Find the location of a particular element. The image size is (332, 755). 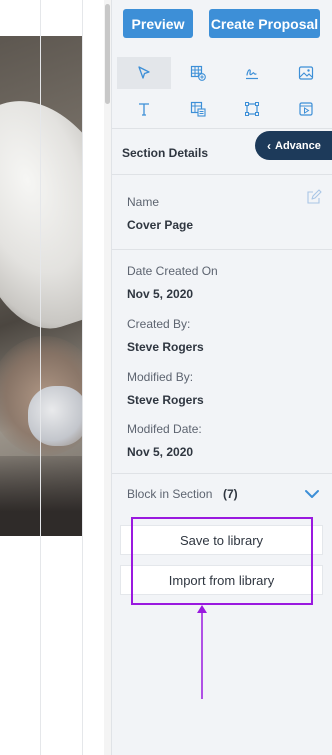

canvas-scrollbar is located at coordinates (107, 377).